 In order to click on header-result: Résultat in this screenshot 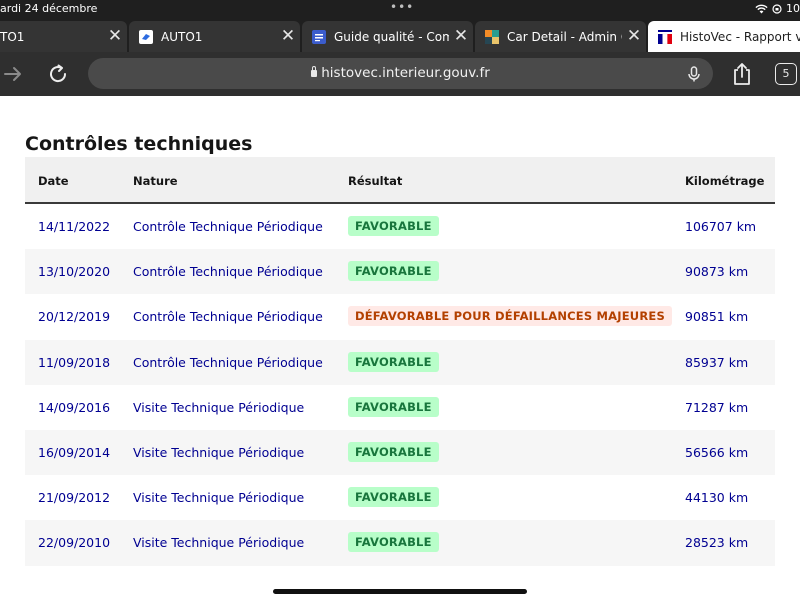, I will do `click(375, 181)`.